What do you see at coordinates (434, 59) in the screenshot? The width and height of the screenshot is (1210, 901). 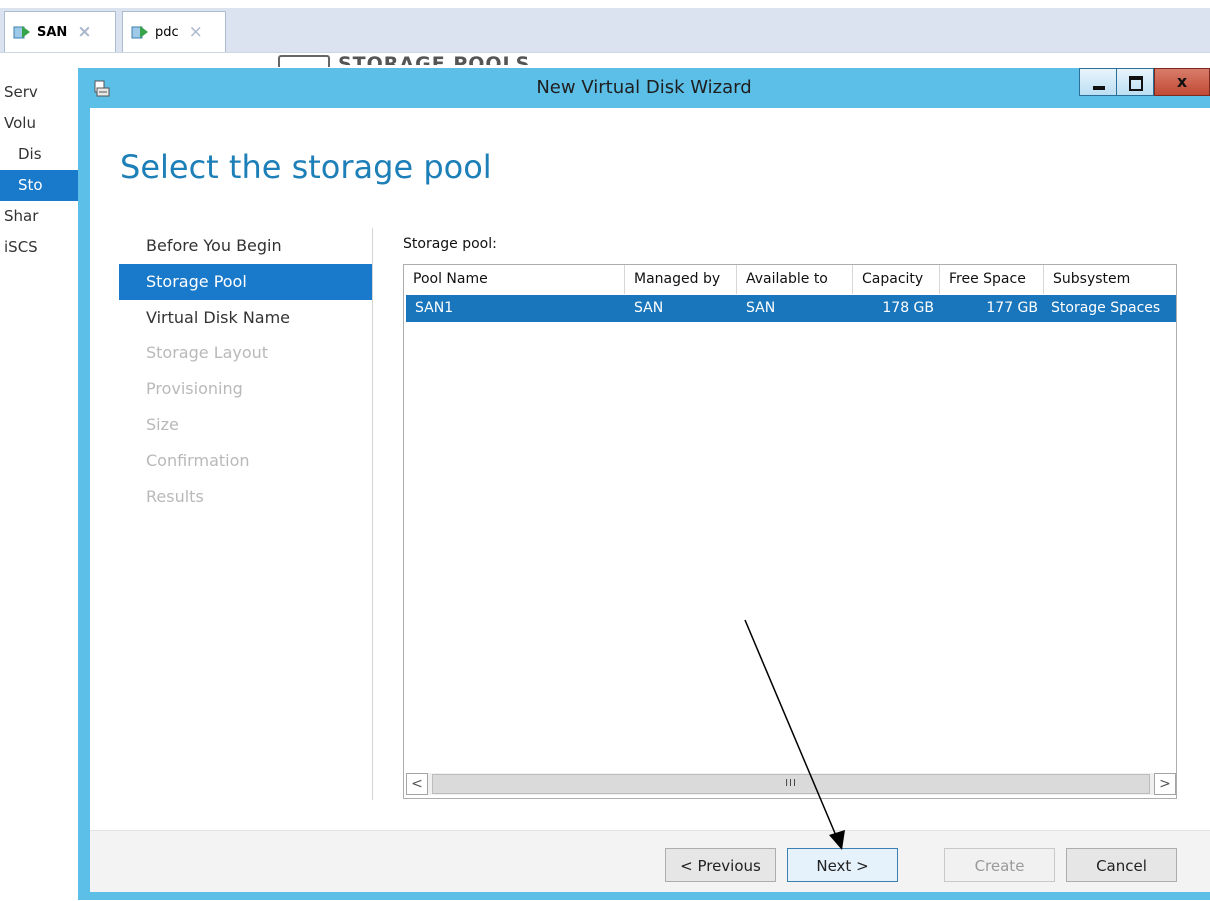 I see `background-page-header: STORAGE POOLS` at bounding box center [434, 59].